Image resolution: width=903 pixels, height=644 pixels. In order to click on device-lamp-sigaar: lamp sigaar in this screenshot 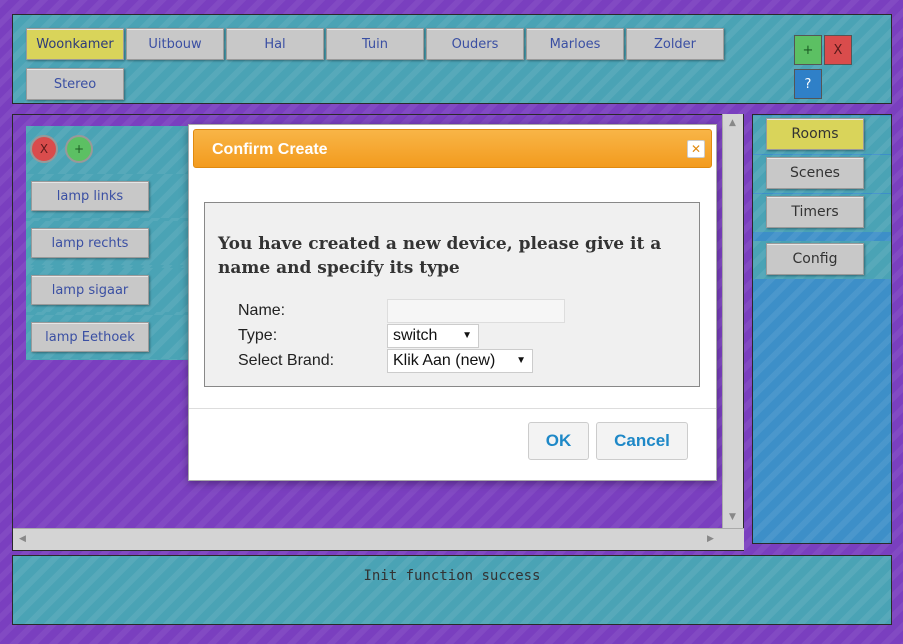, I will do `click(90, 290)`.